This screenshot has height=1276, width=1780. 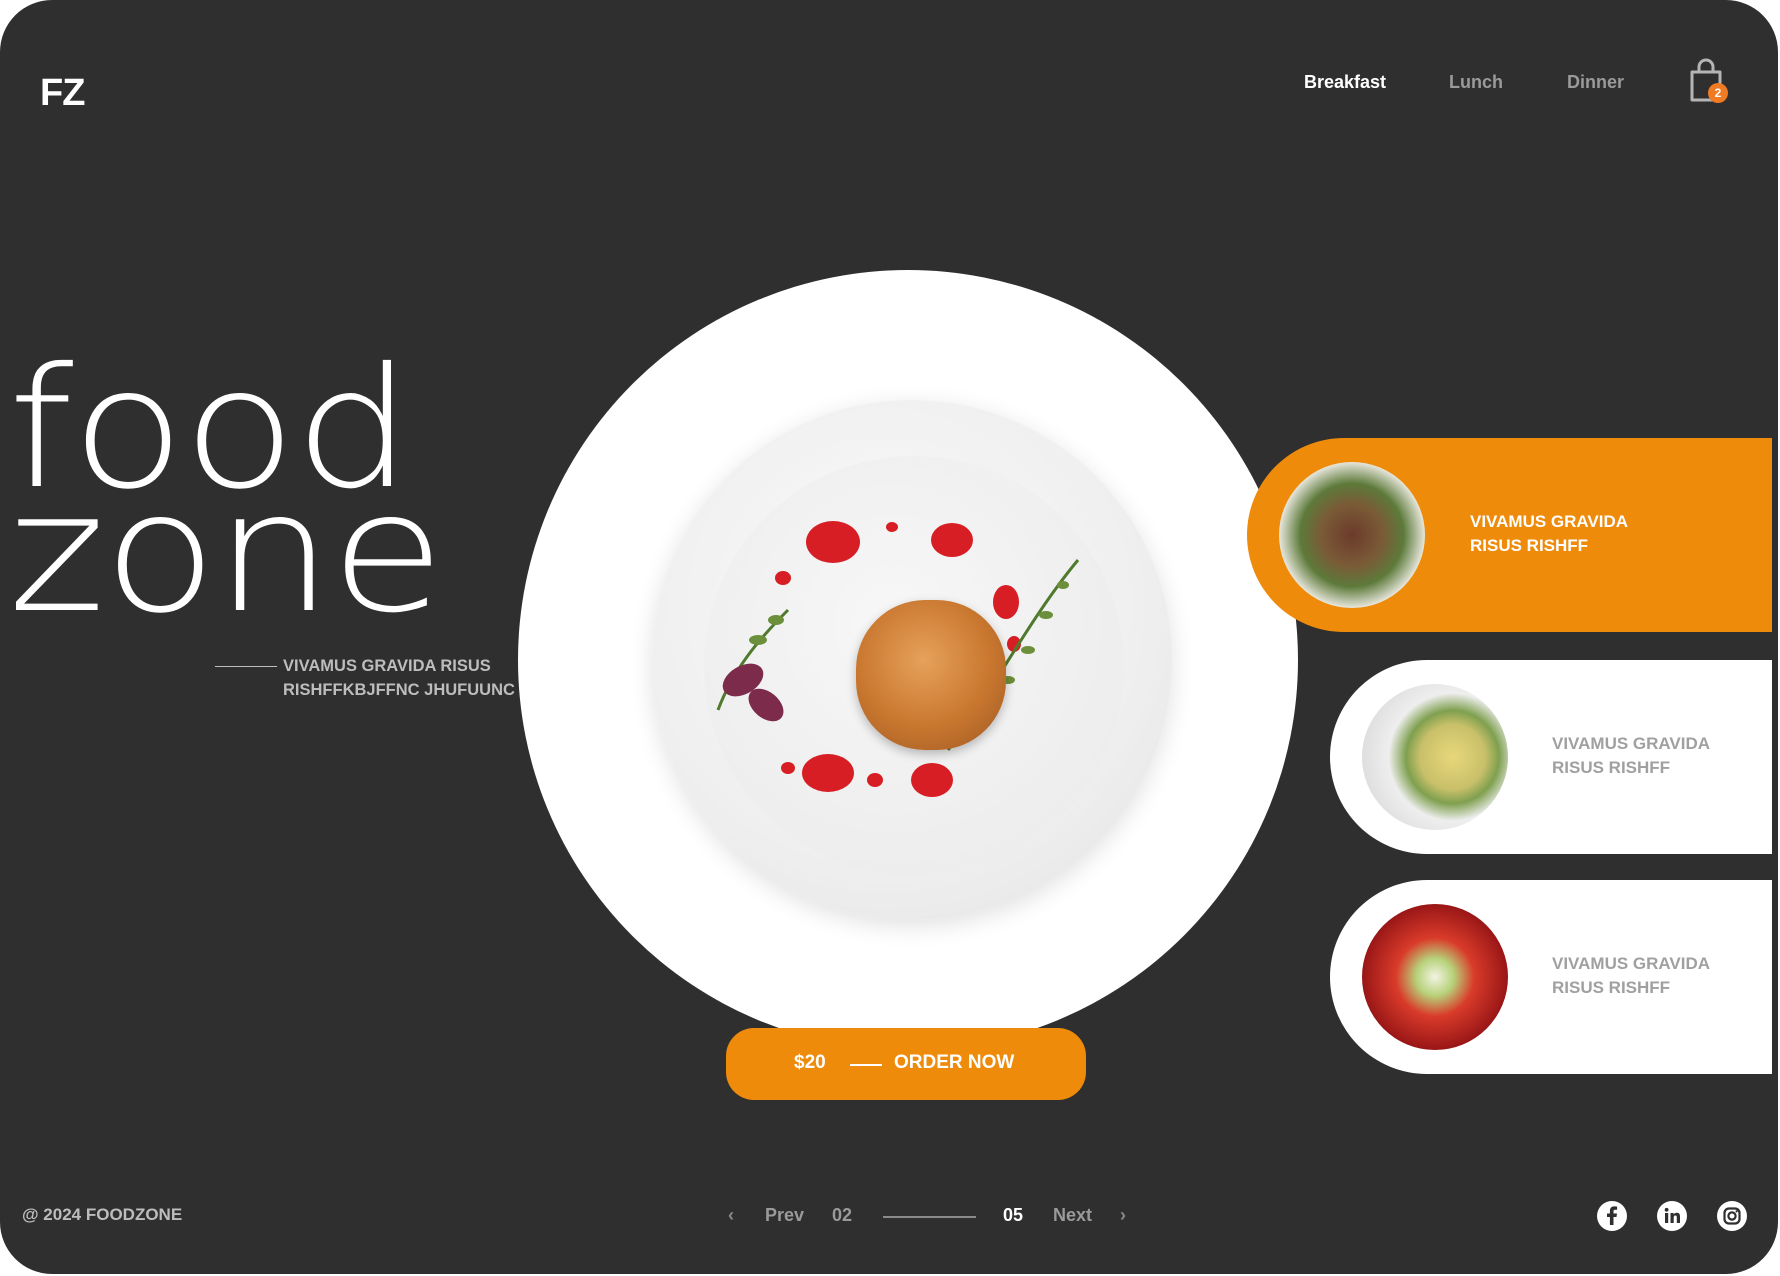 What do you see at coordinates (866, 1065) in the screenshot?
I see `order-divider` at bounding box center [866, 1065].